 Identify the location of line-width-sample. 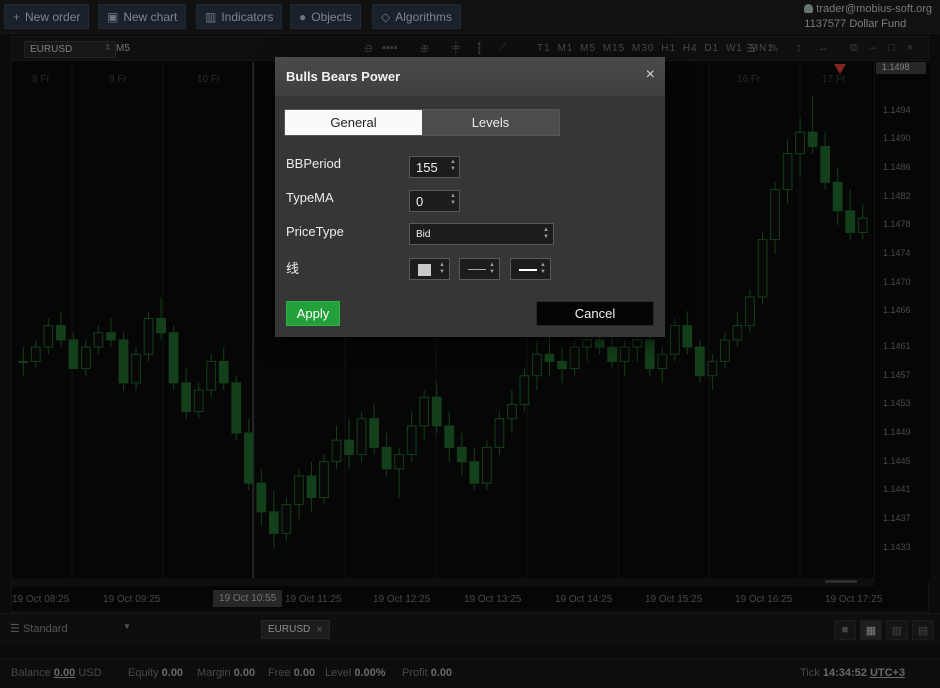
(528, 270).